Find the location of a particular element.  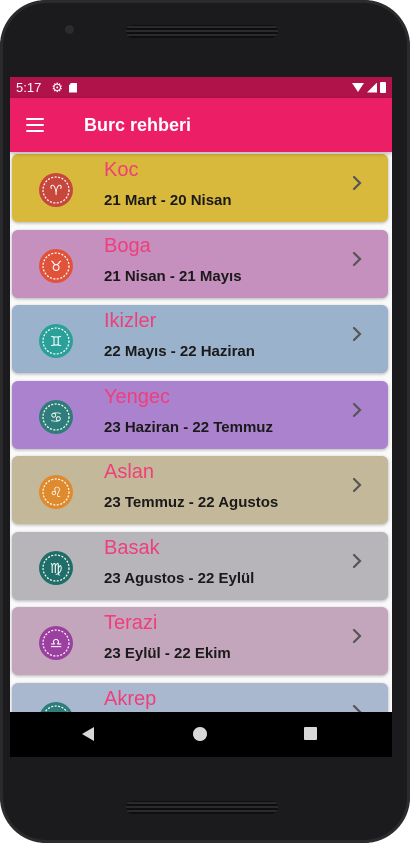

zodiac-card-terazi: ♎ Terazi 23 Eylül - 22 Ekim is located at coordinates (200, 641).